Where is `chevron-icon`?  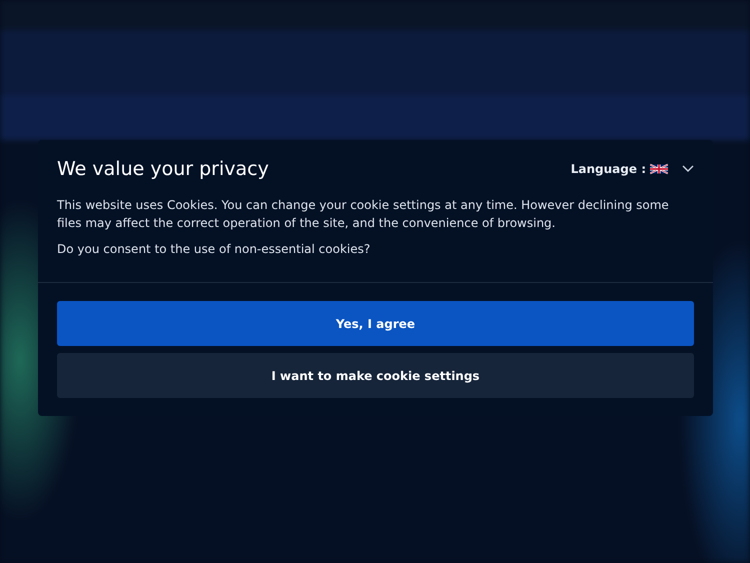 chevron-icon is located at coordinates (688, 169).